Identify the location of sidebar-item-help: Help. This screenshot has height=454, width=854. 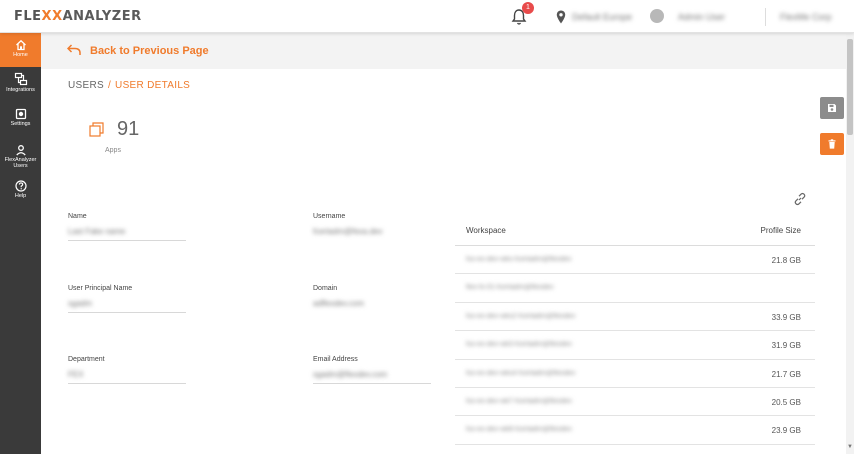
(20, 193).